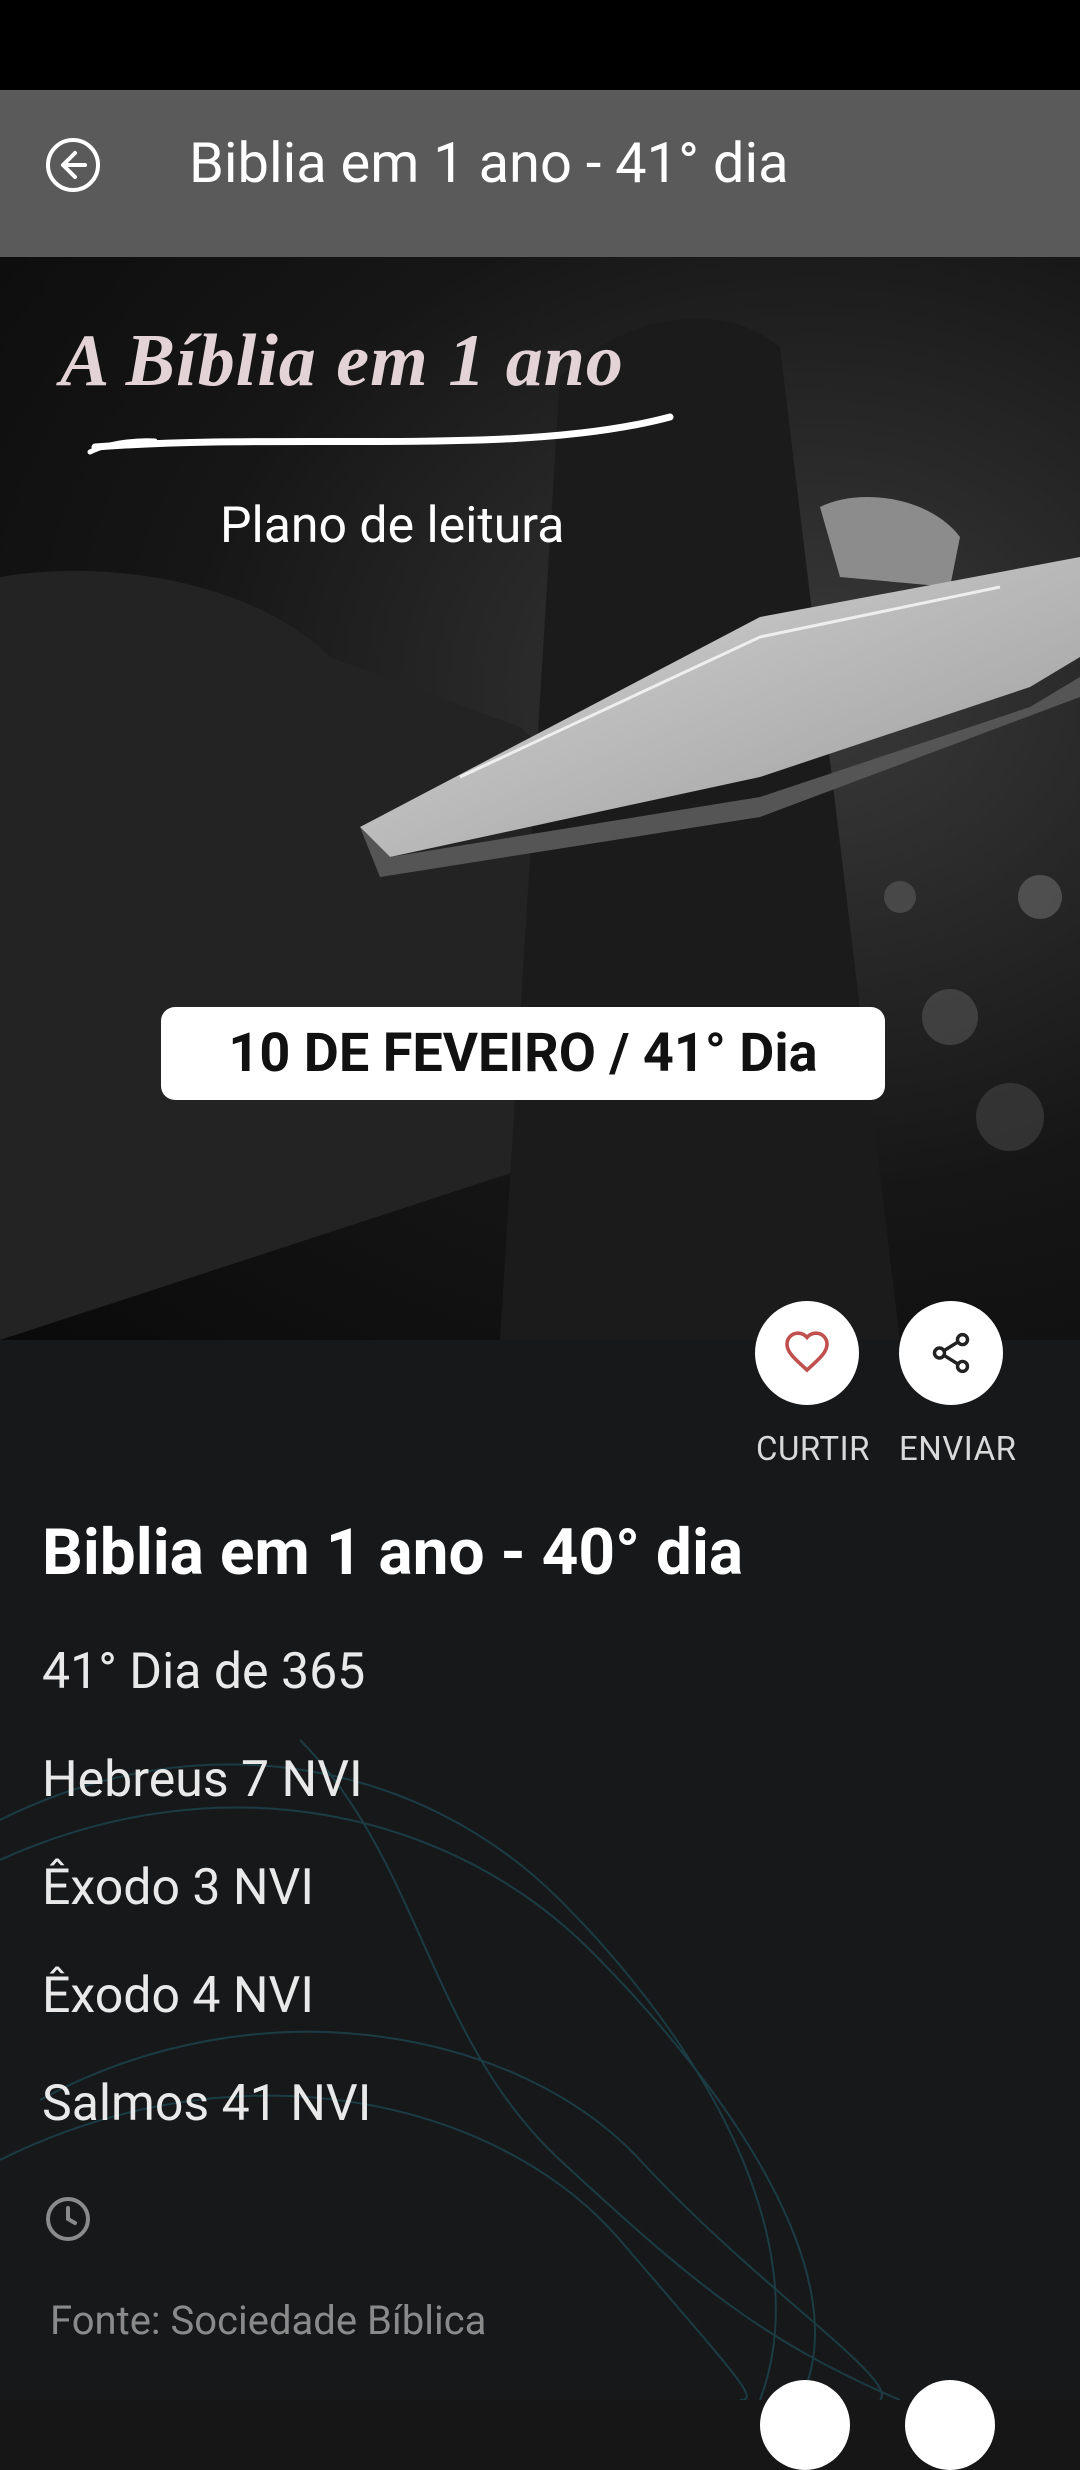  Describe the element at coordinates (342, 361) in the screenshot. I see `hero-title: A Bíblia em 1 ano` at that location.